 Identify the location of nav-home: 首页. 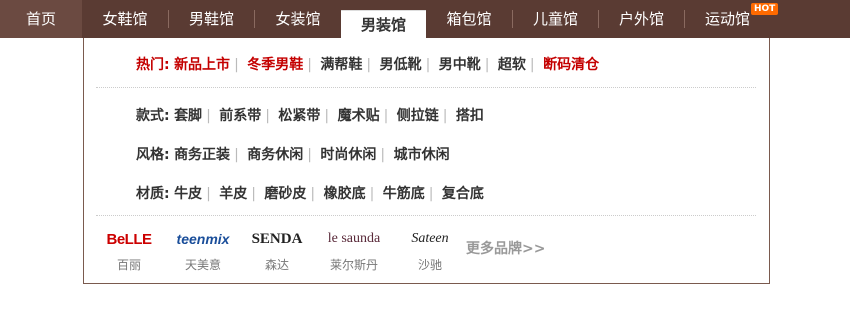
(41, 19).